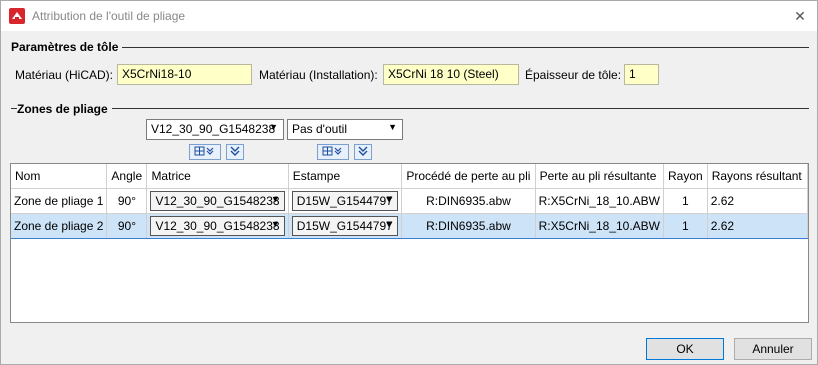 The height and width of the screenshot is (365, 818). Describe the element at coordinates (410, 108) in the screenshot. I see `bend-zones-divider` at that location.